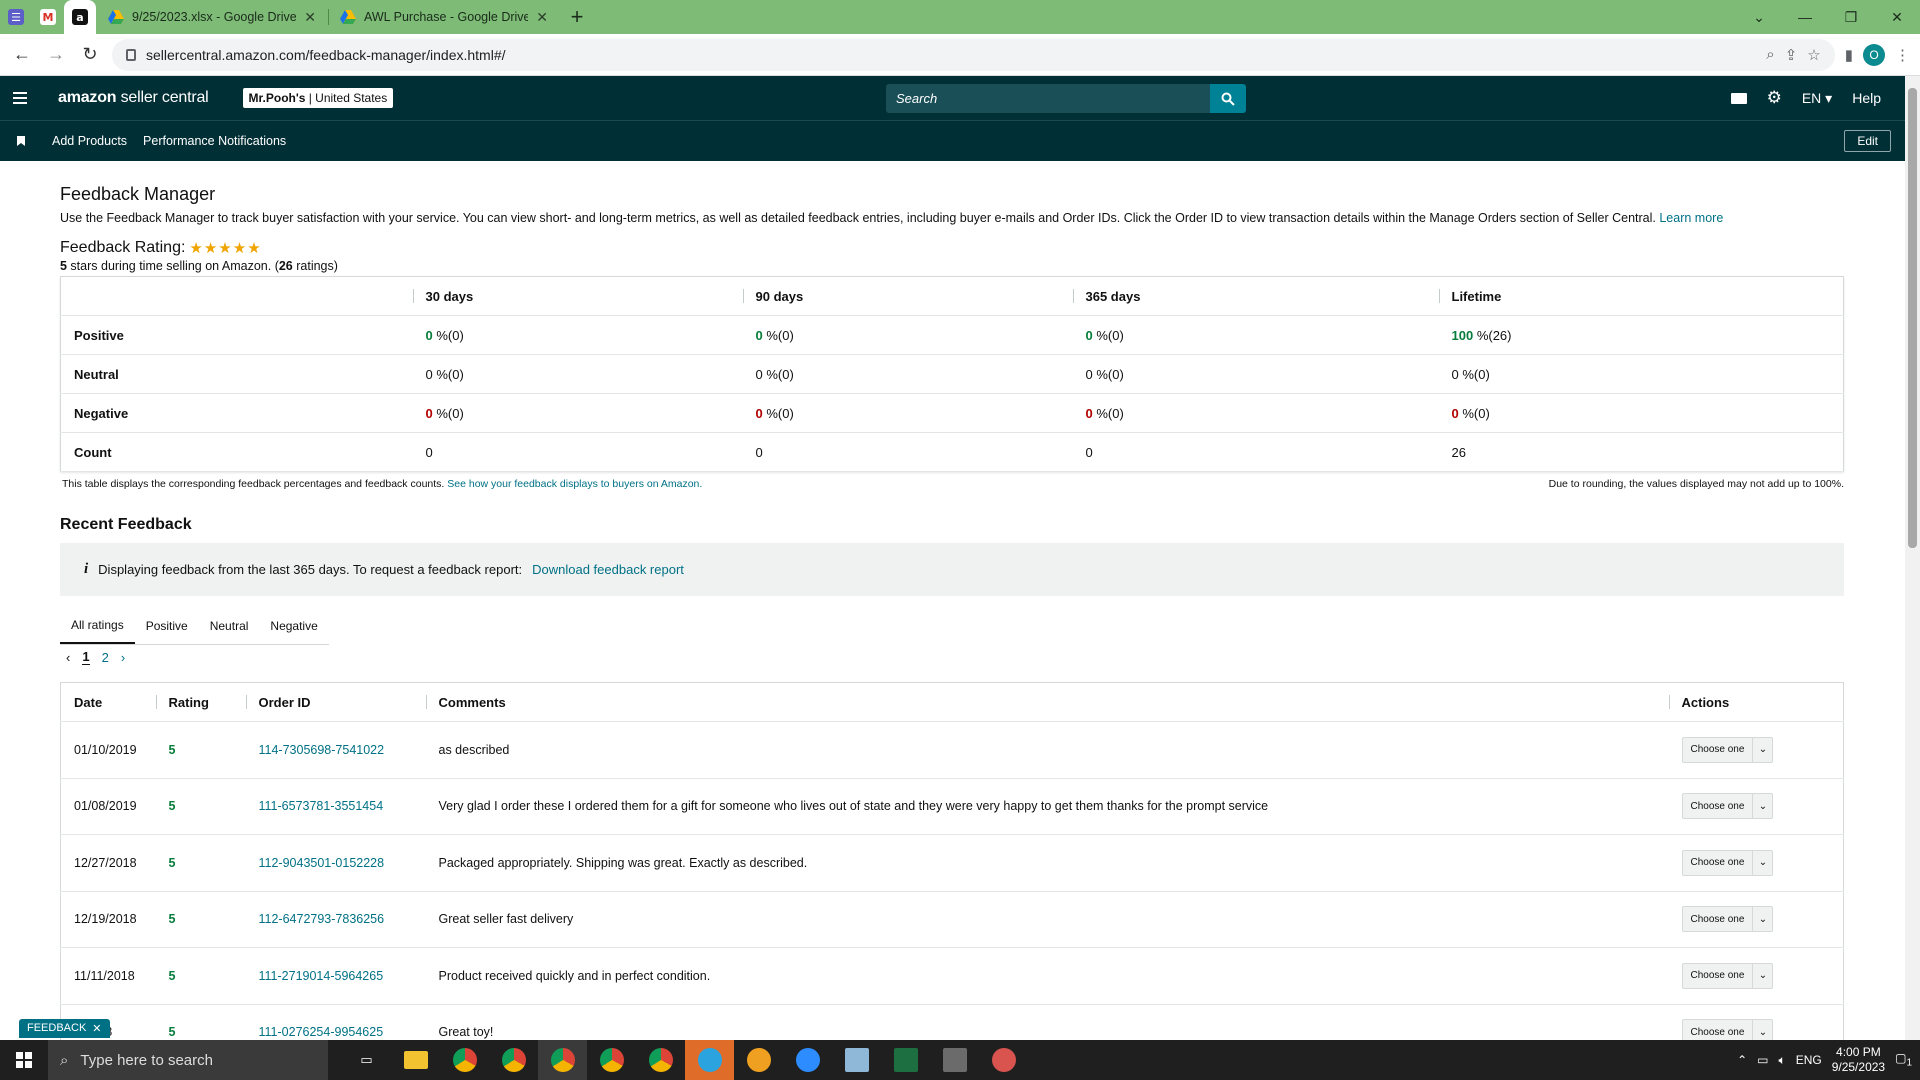 The image size is (1920, 1080). I want to click on taskbar-search: ⌕ Type here to search, so click(188, 1060).